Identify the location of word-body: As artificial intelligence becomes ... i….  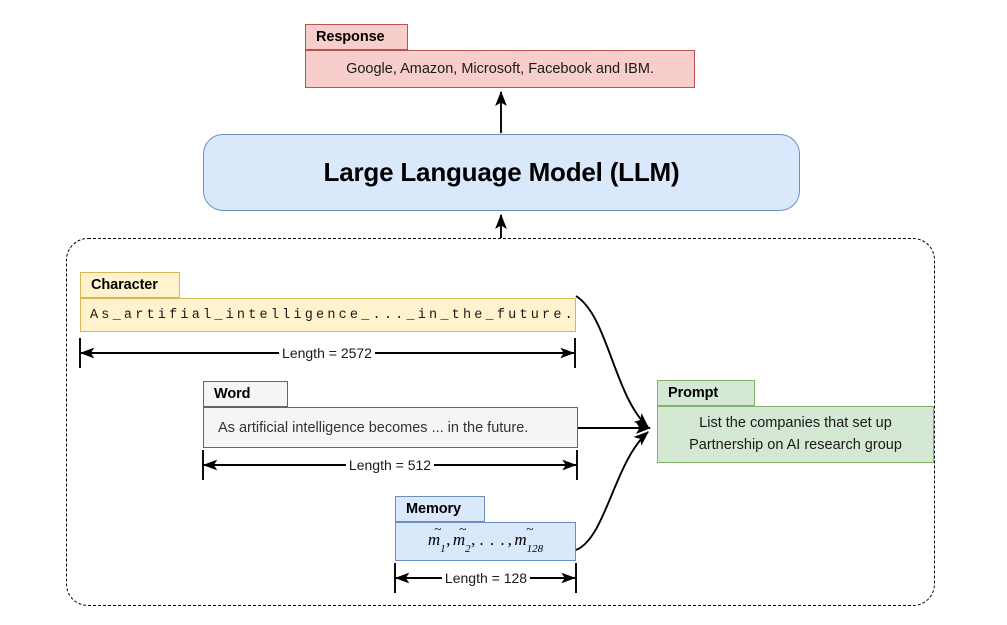
(390, 427).